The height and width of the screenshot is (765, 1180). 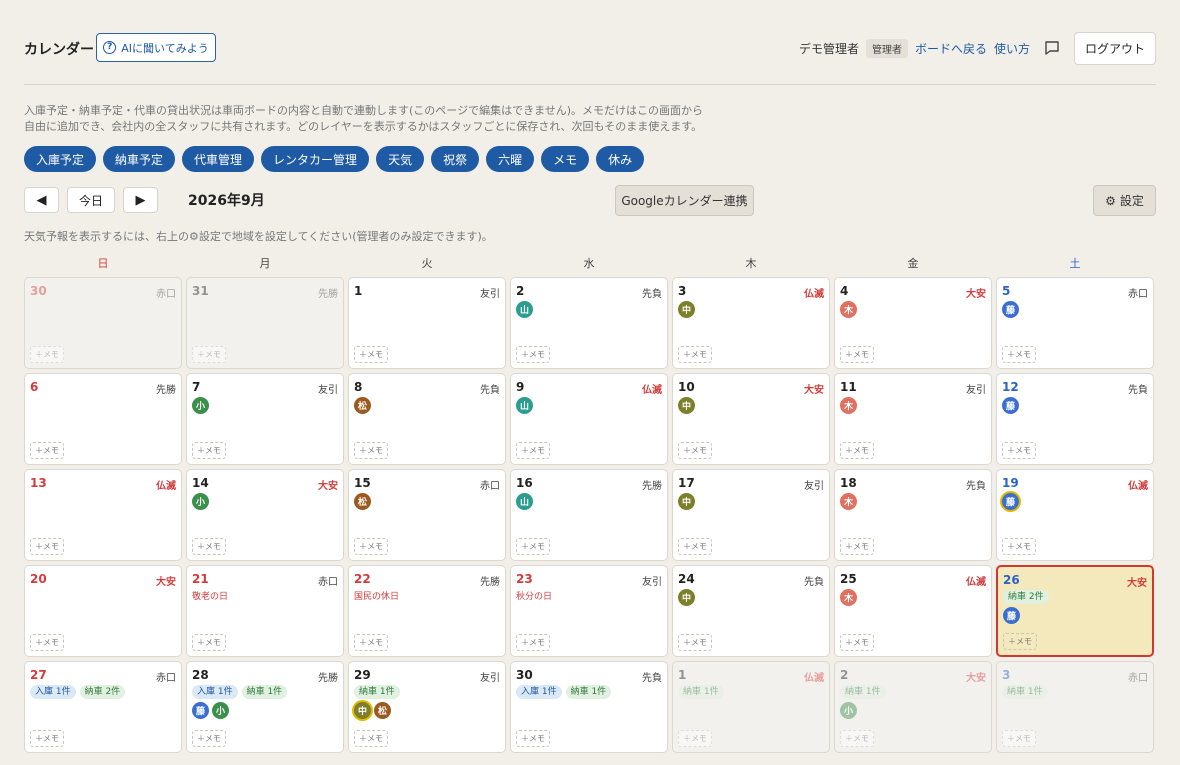 I want to click on day-cell: 24 先負中 ＋メモ, so click(x=751, y=611).